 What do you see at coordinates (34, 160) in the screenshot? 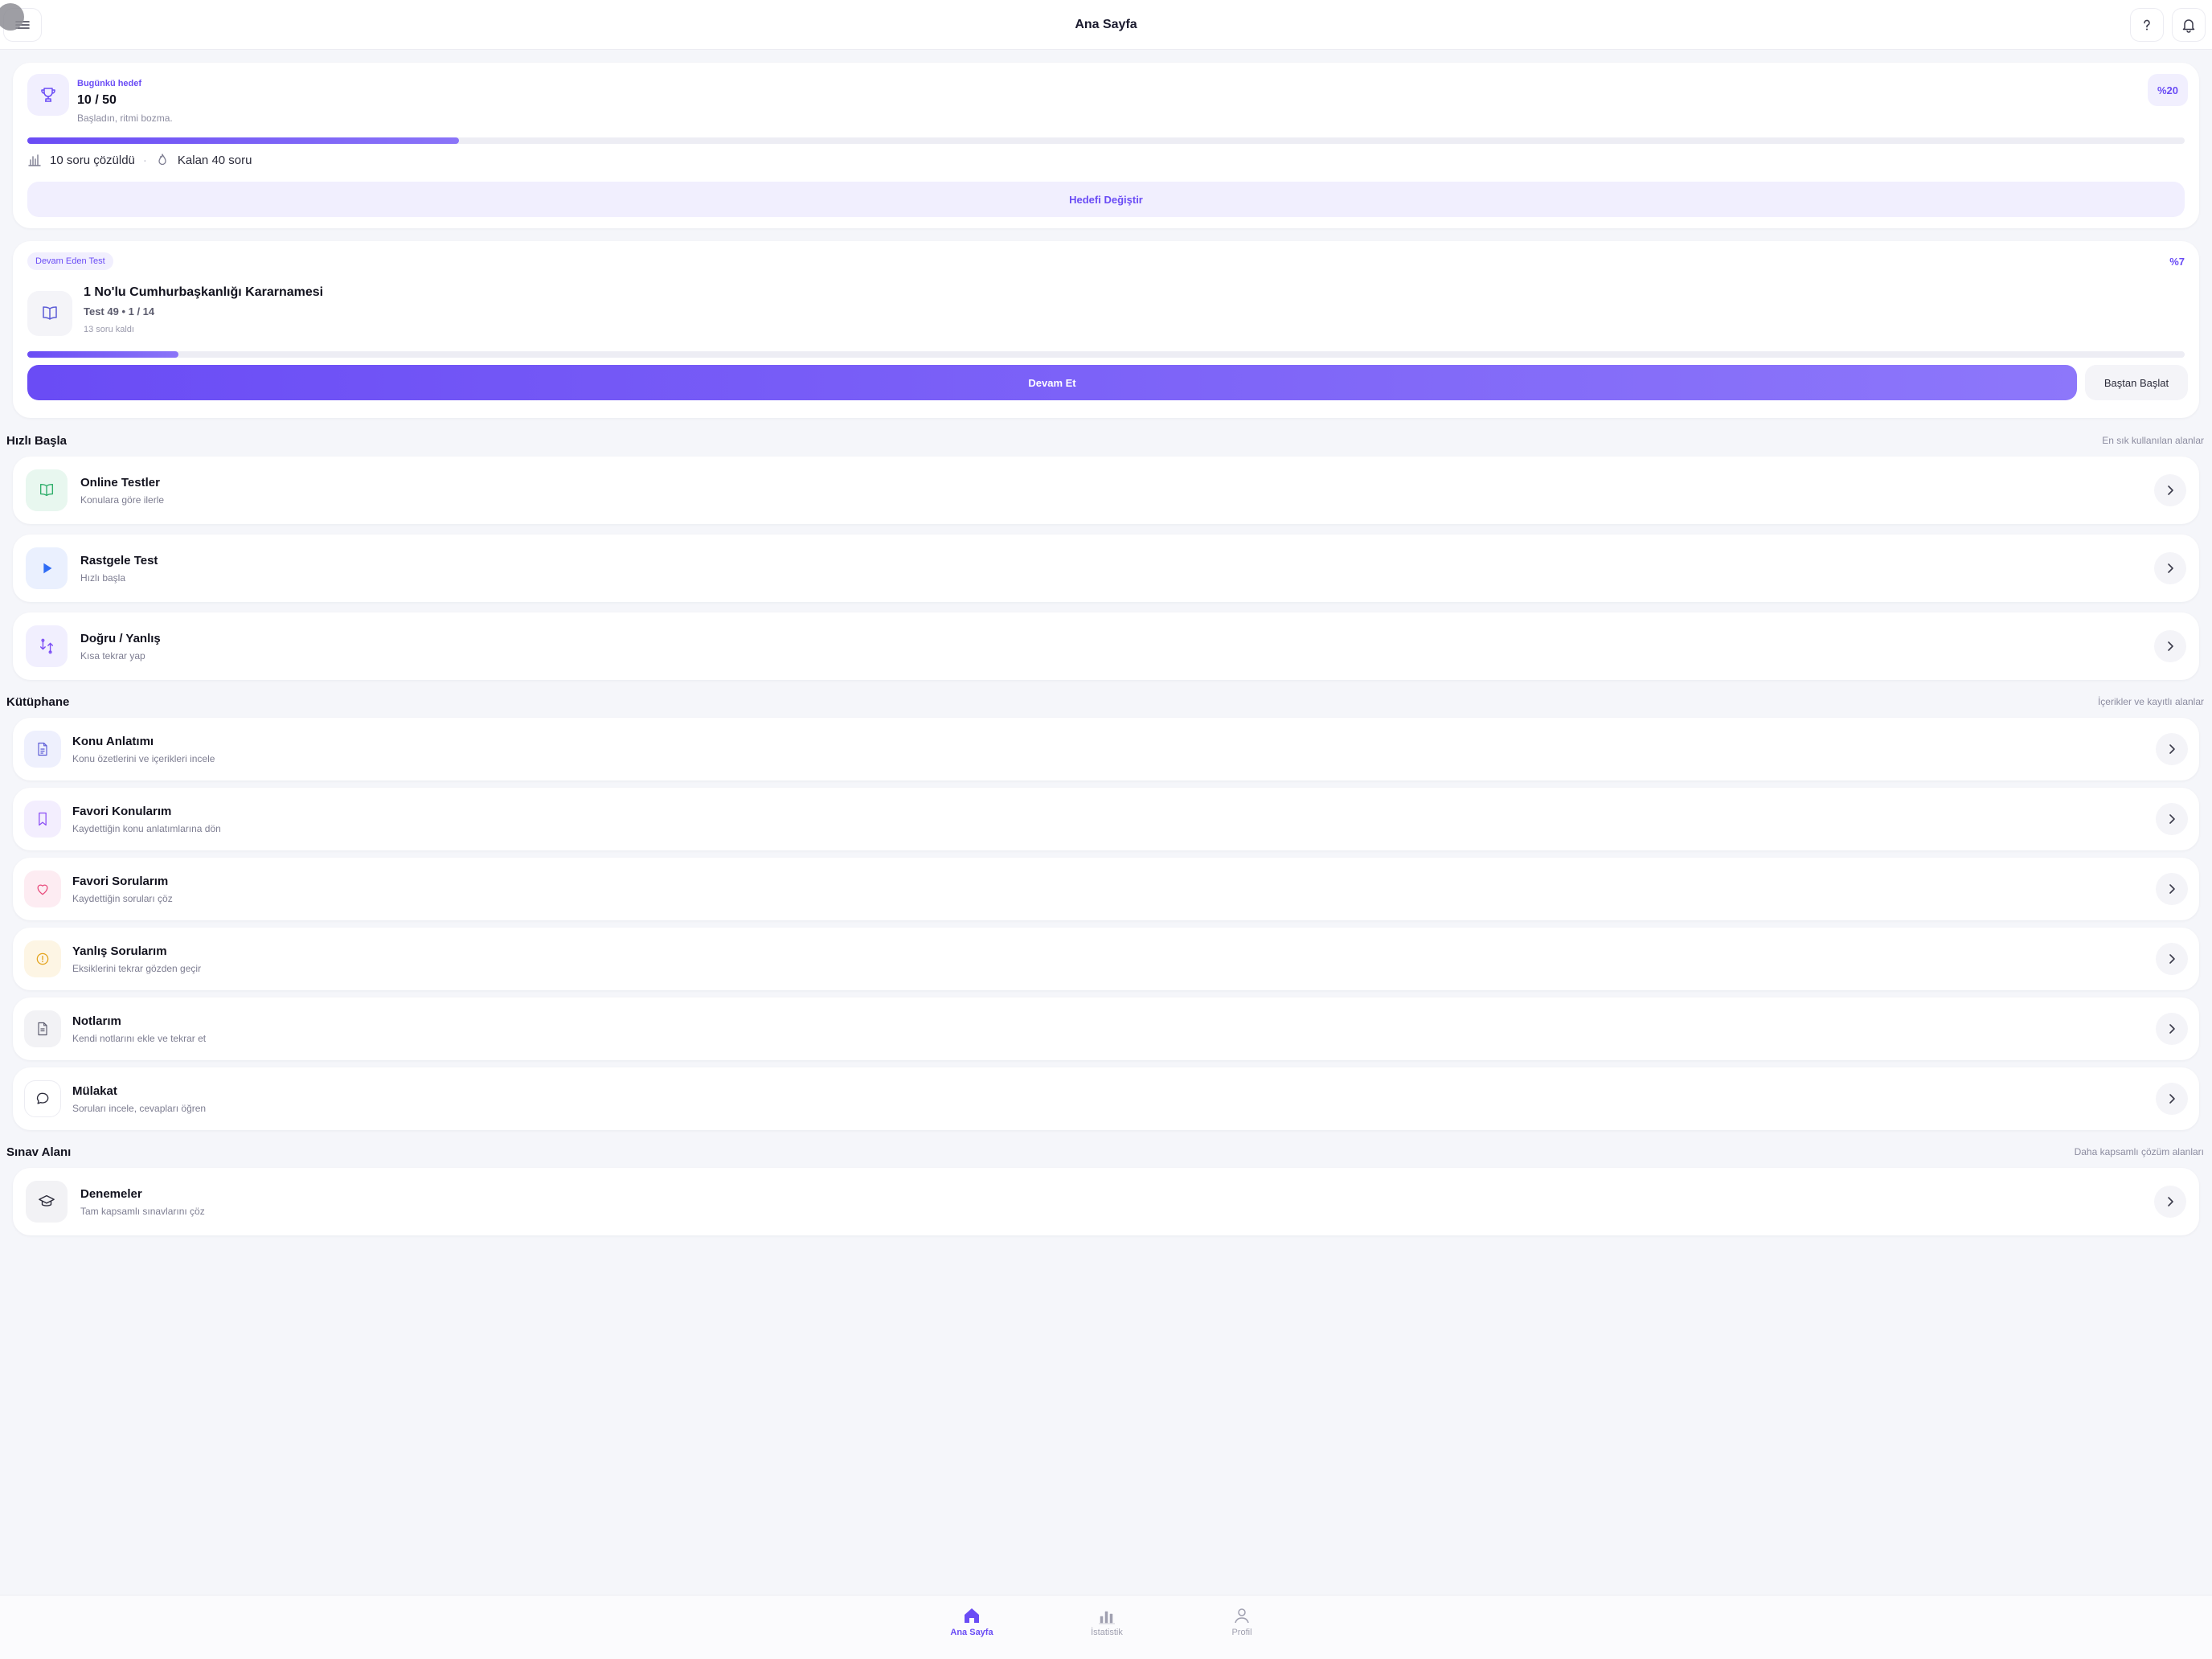
I see `bar-chart-icon` at bounding box center [34, 160].